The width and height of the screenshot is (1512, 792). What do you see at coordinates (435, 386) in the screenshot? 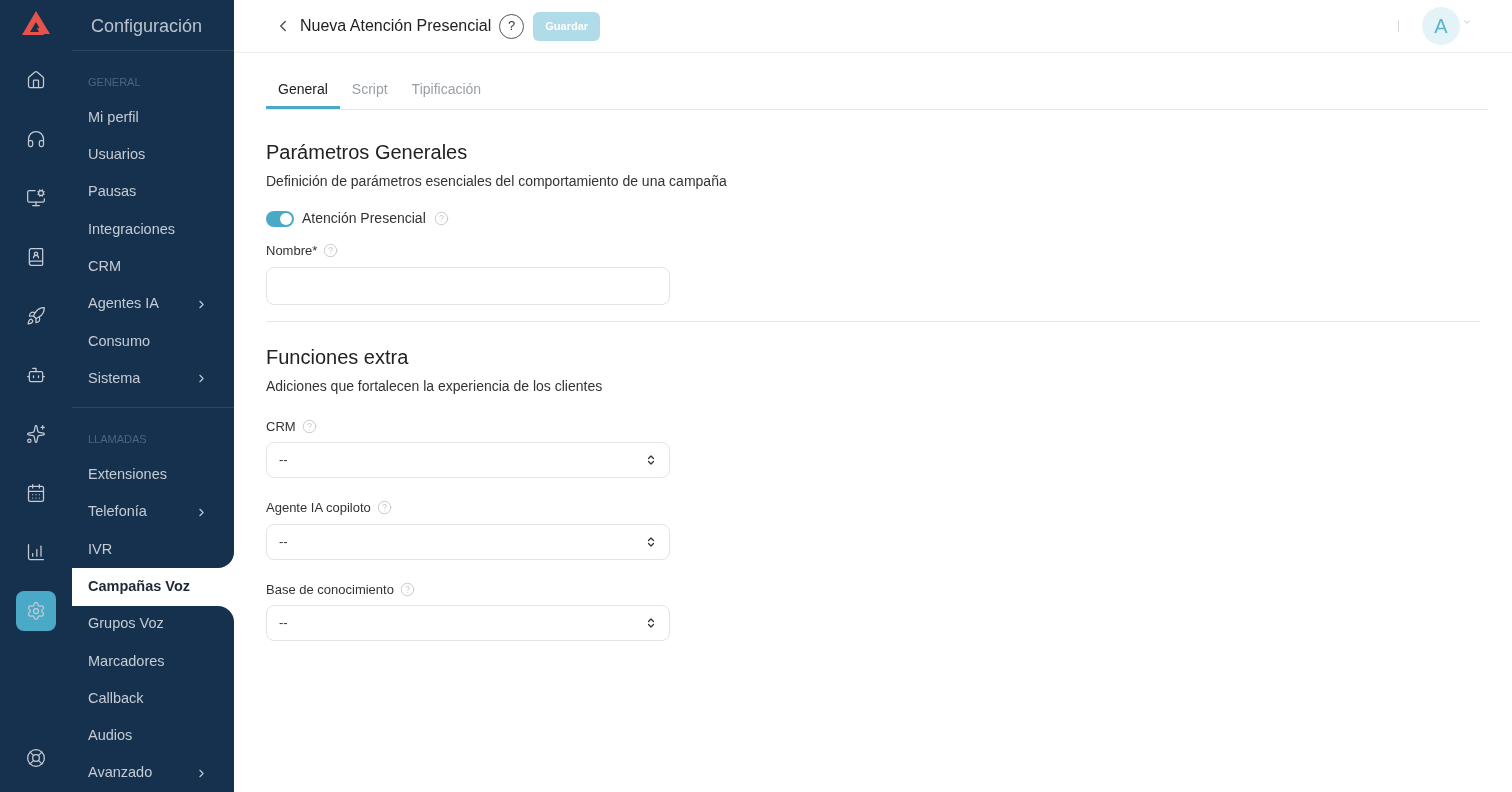
I see `section-description: Adiciones que fortalecen la experiencia de los clientes` at bounding box center [435, 386].